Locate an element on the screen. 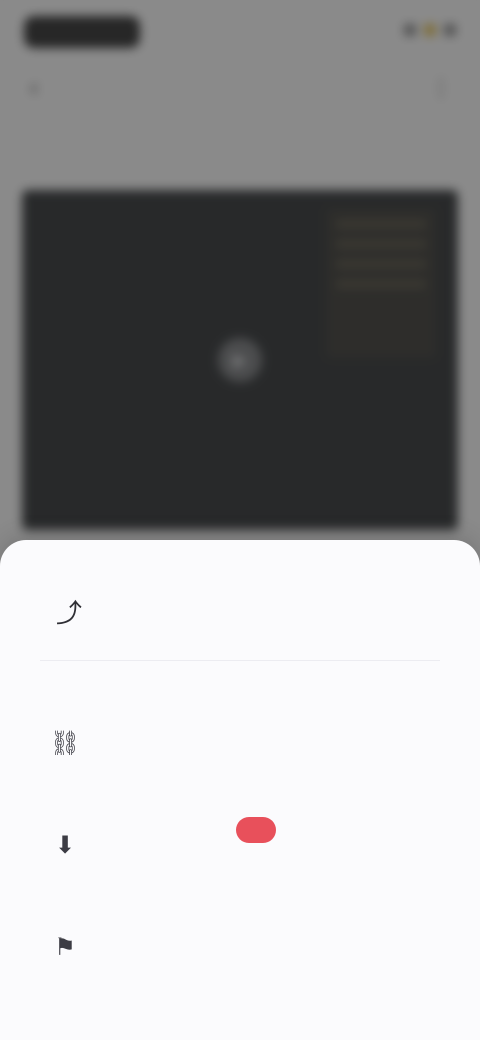 The width and height of the screenshot is (480, 1040). option-report: ⚑ is located at coordinates (240, 949).